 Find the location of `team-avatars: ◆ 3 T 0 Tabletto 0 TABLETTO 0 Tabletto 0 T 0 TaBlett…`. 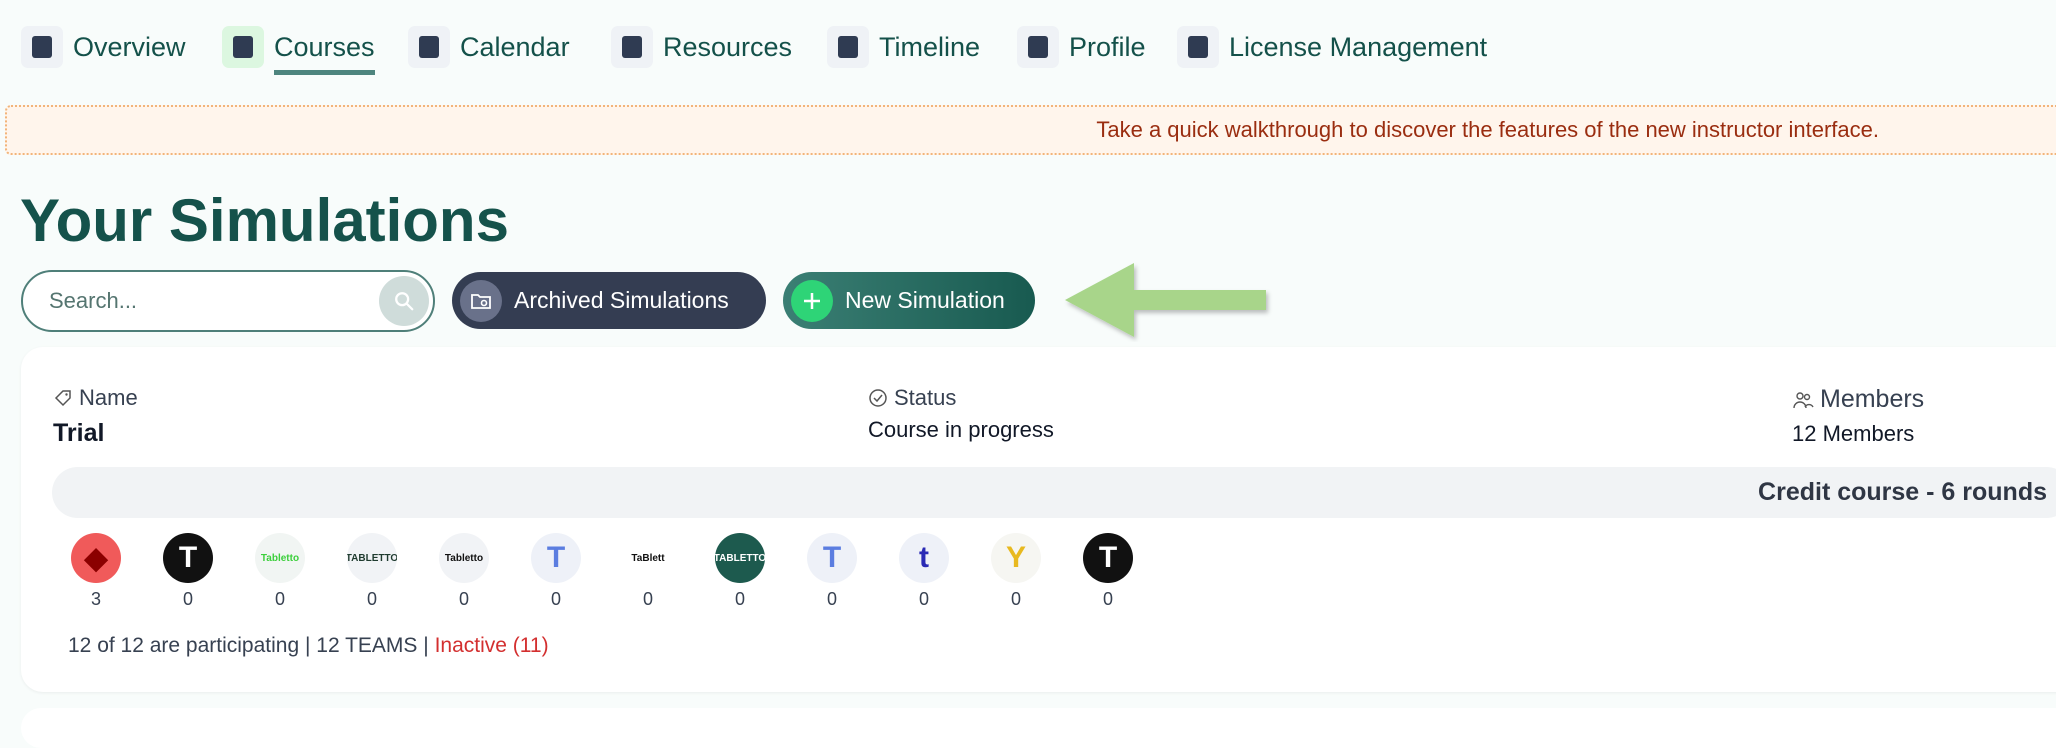

team-avatars: ◆ 3 T 0 Tabletto 0 TABLETTO 0 Tabletto 0 T 0 TaBlett… is located at coordinates (602, 571).